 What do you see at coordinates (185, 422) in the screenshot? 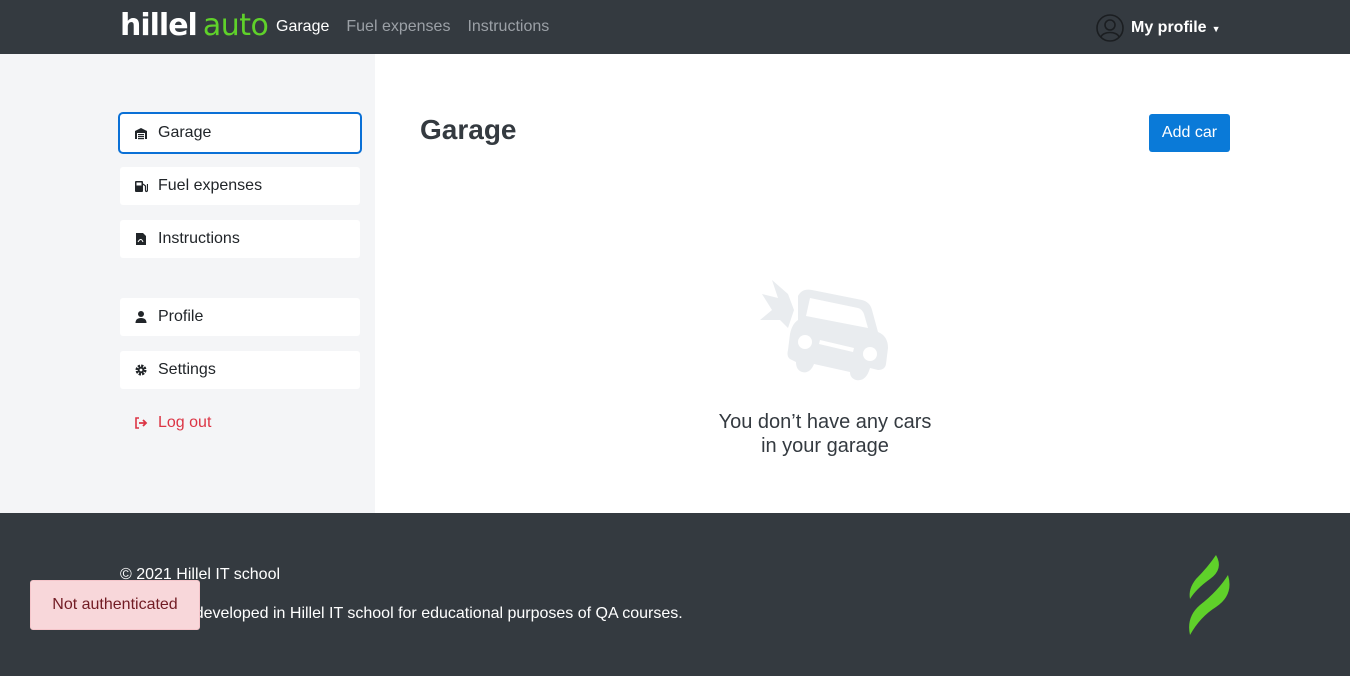
I see `sidebar-item-label: Log out` at bounding box center [185, 422].